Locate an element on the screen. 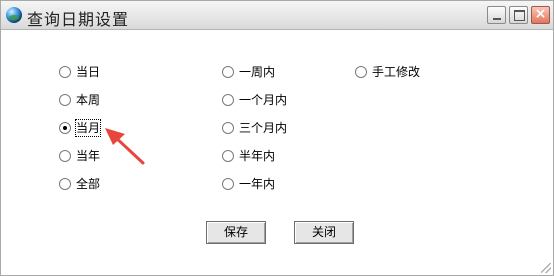  globe-icon is located at coordinates (14, 15).